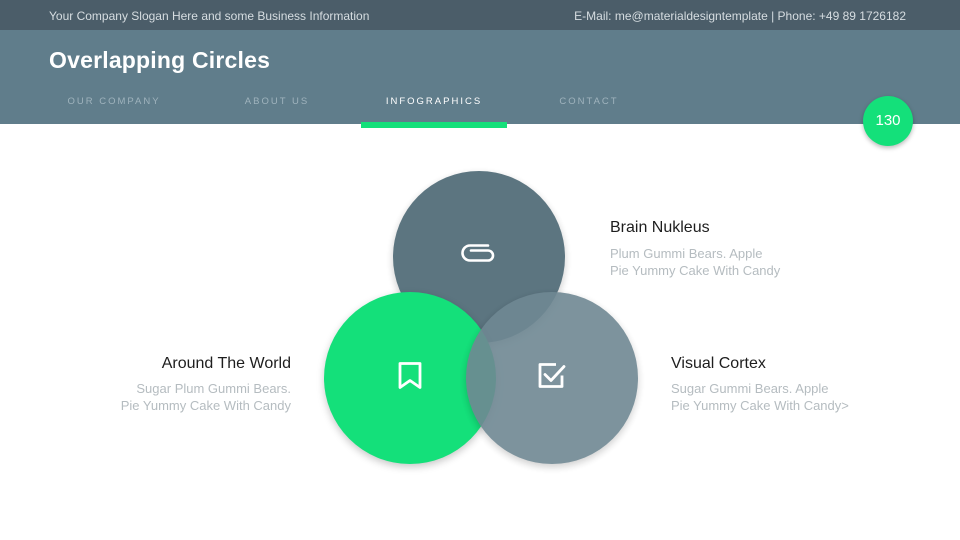 The image size is (960, 540). I want to click on checkbox-icon, so click(552, 378).